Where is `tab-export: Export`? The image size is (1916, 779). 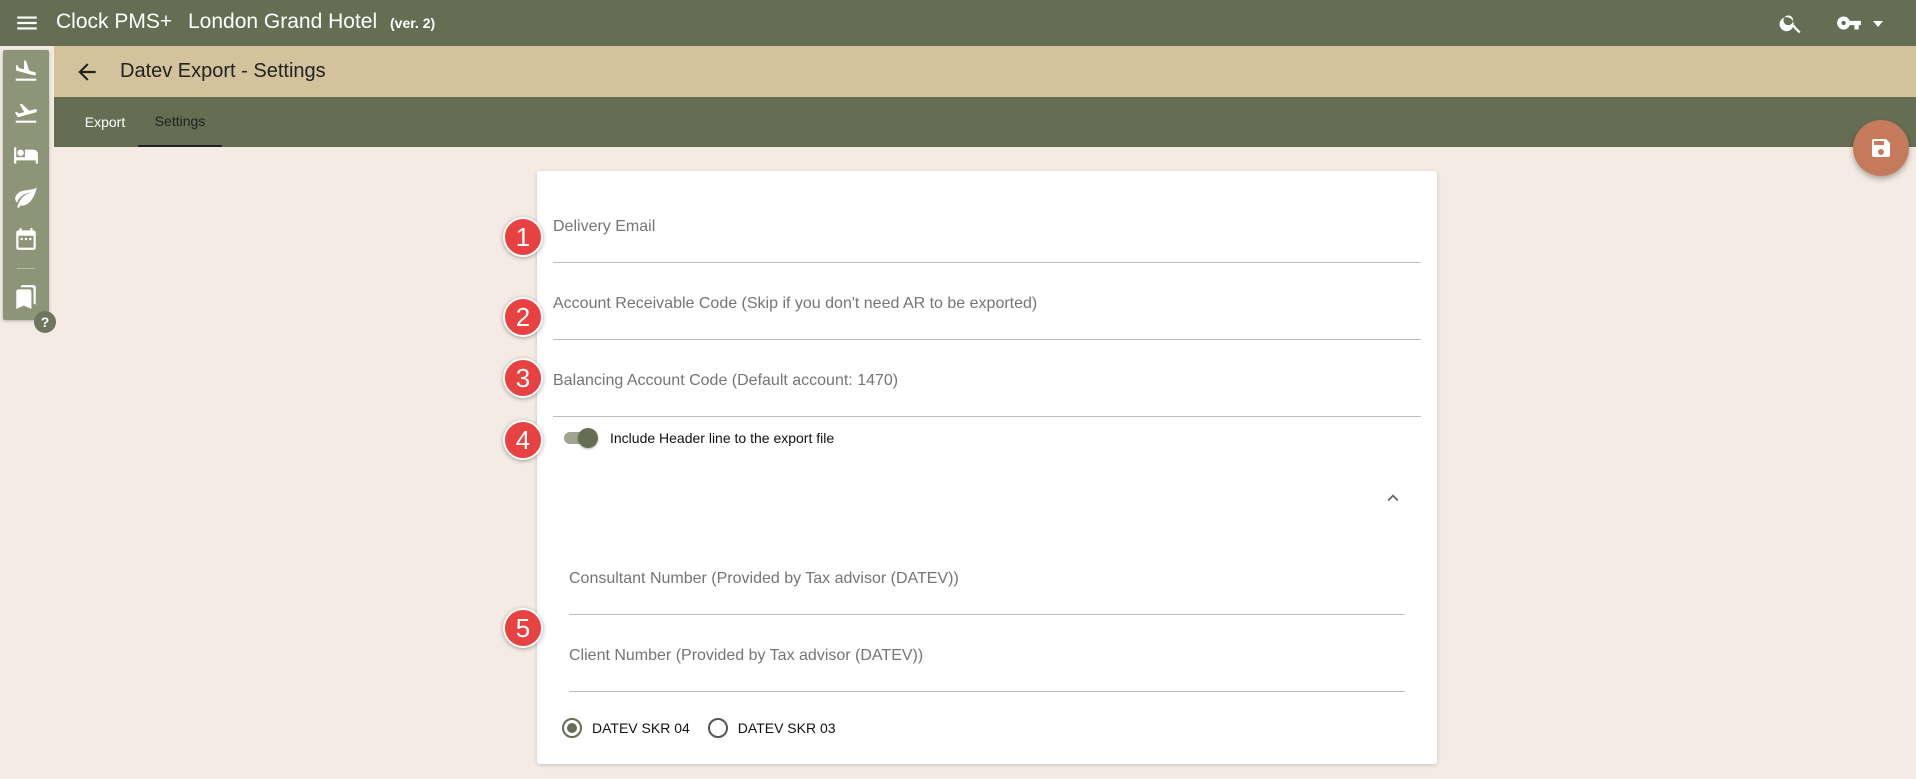 tab-export: Export is located at coordinates (105, 122).